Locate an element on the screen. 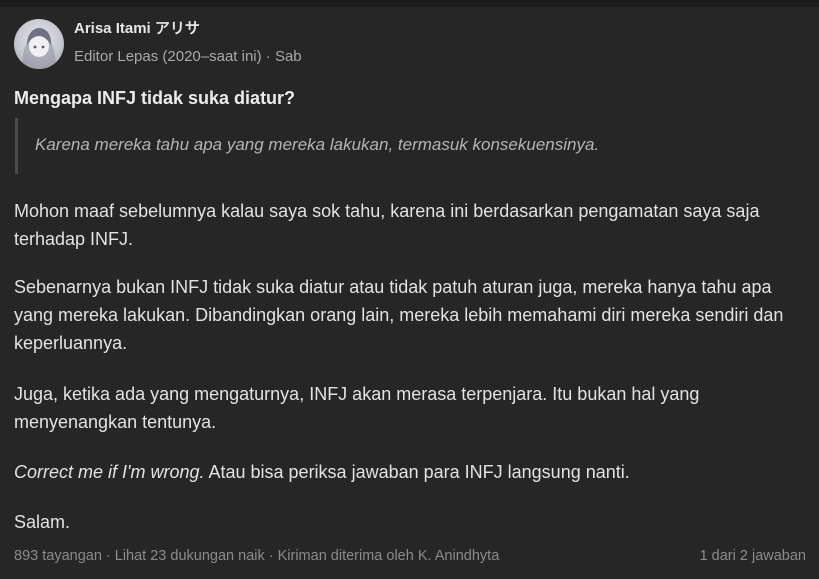  answer-paragraph-5: Salam. is located at coordinates (42, 522).